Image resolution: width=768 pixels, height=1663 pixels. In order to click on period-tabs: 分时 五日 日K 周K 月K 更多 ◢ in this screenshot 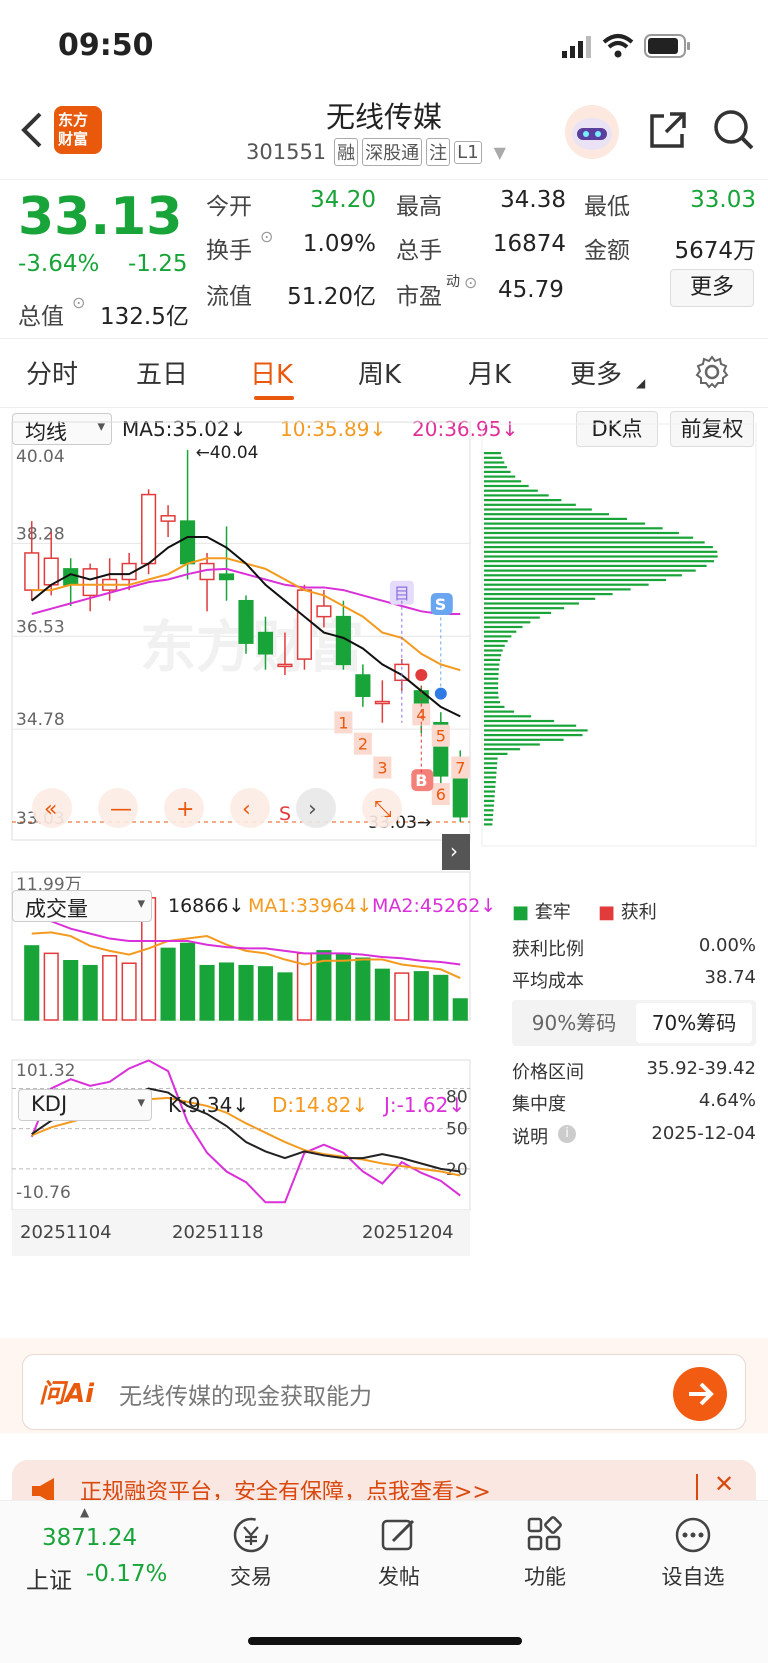, I will do `click(384, 374)`.